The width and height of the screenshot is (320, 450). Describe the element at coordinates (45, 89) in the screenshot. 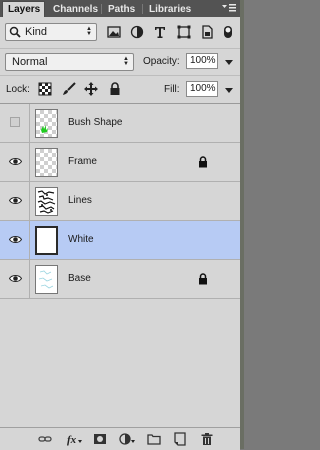

I see `lock-transparent-pixels-icon` at that location.